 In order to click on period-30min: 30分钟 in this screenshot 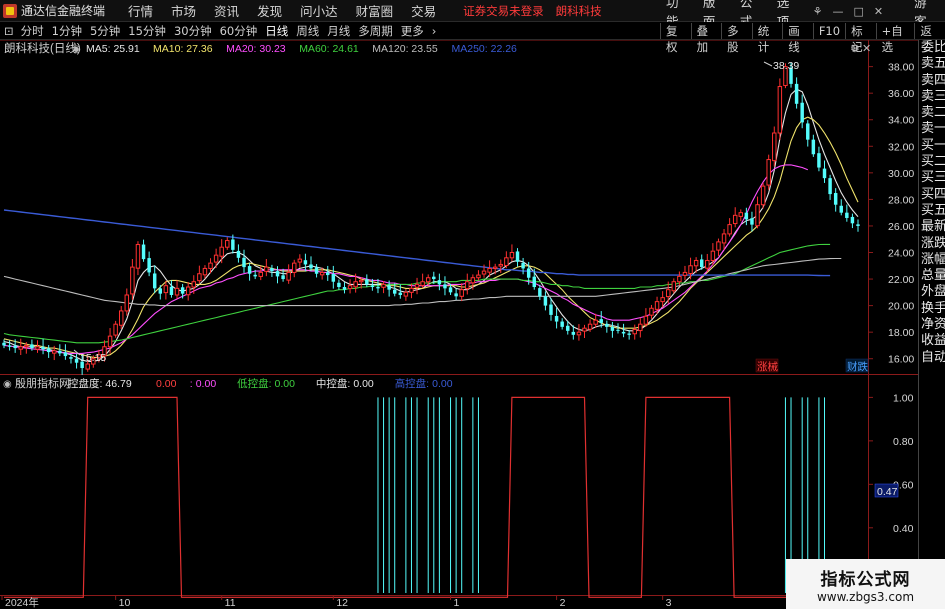, I will do `click(193, 31)`.